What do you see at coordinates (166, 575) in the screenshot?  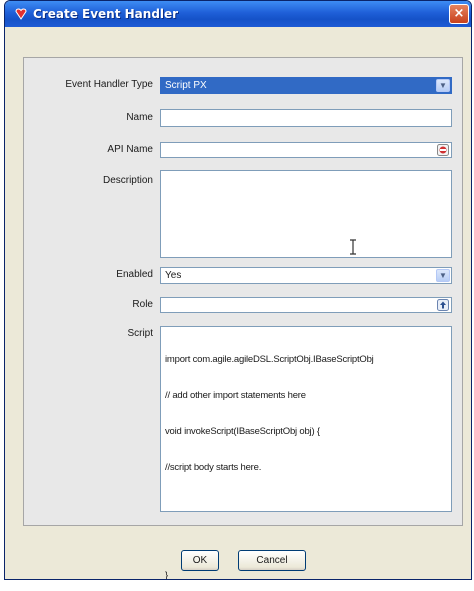 I see `script-line: }` at bounding box center [166, 575].